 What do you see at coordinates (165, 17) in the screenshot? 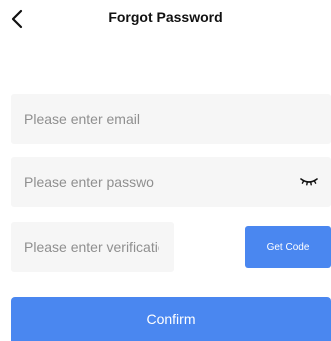
I see `page-title: Forgot Password` at bounding box center [165, 17].